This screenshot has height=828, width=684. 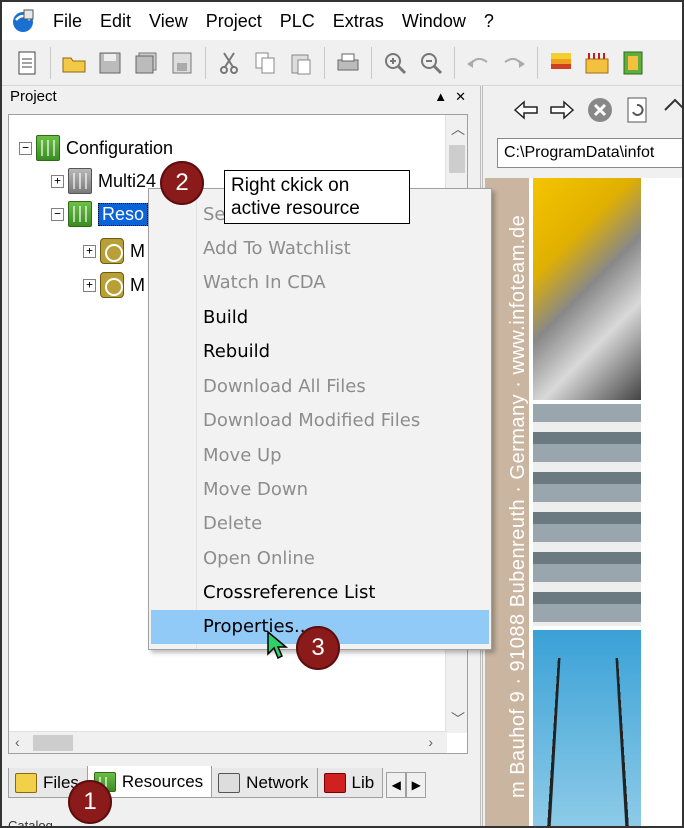 What do you see at coordinates (320, 283) in the screenshot?
I see `menu-item-watch-in-cda: Watch In CDA` at bounding box center [320, 283].